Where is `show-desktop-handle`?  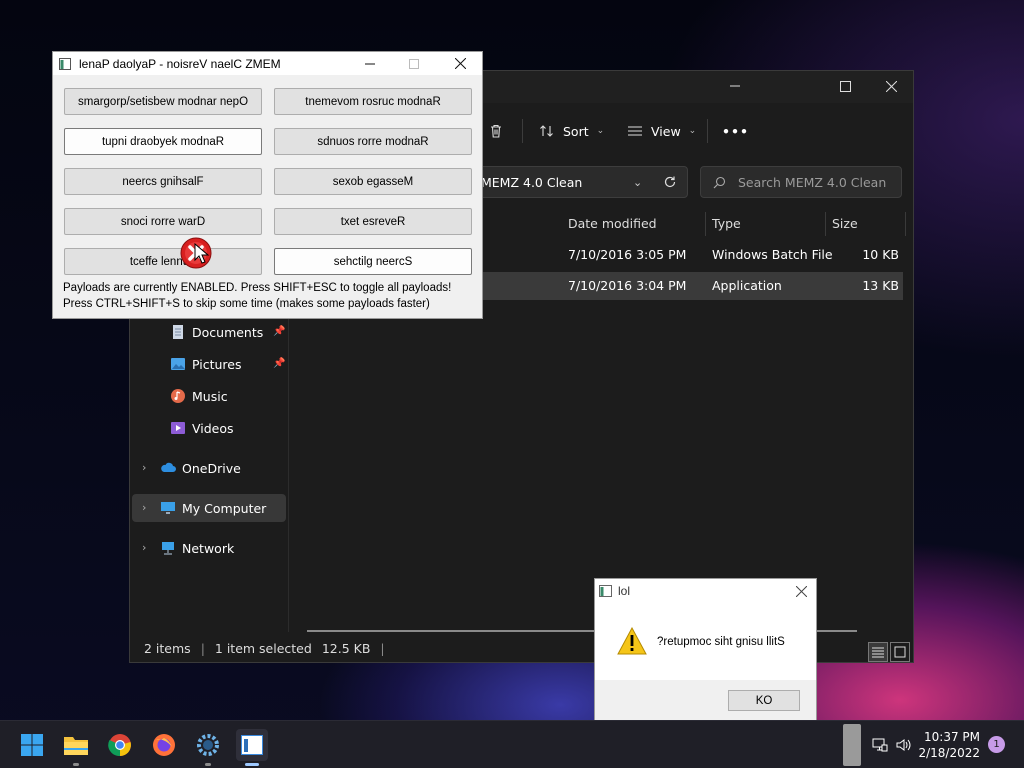 show-desktop-handle is located at coordinates (852, 745).